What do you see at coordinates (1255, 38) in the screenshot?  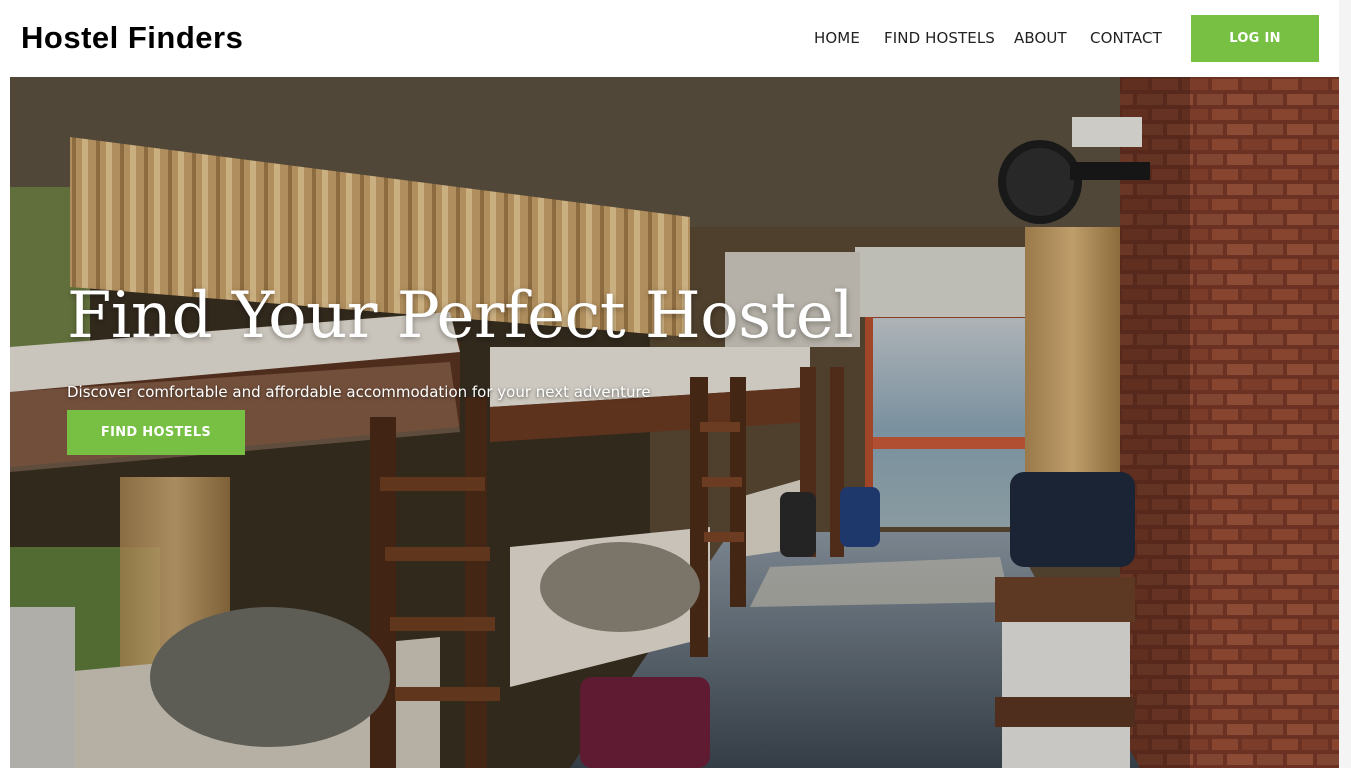 I see `login-button: LOG IN` at bounding box center [1255, 38].